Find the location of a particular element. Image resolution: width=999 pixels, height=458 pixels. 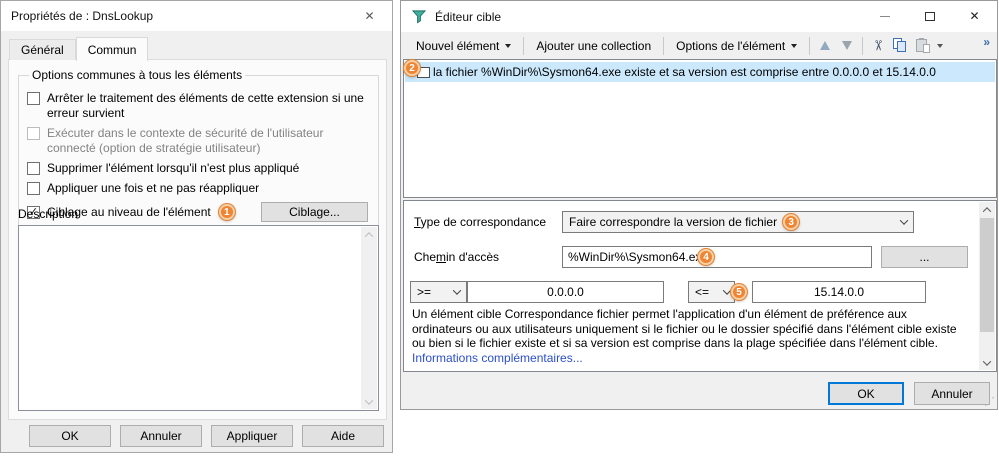

filter-icon is located at coordinates (419, 17).